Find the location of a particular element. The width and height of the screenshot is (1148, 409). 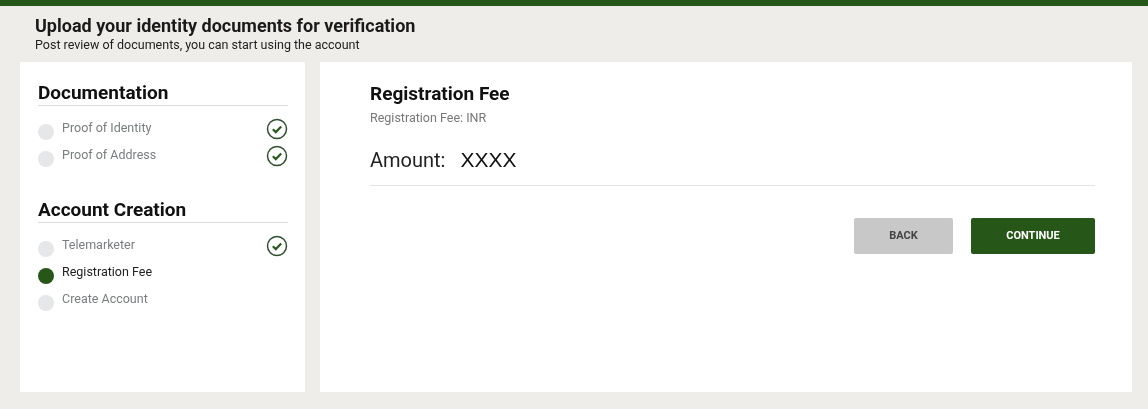

step-label: Registration Fee is located at coordinates (175, 272).